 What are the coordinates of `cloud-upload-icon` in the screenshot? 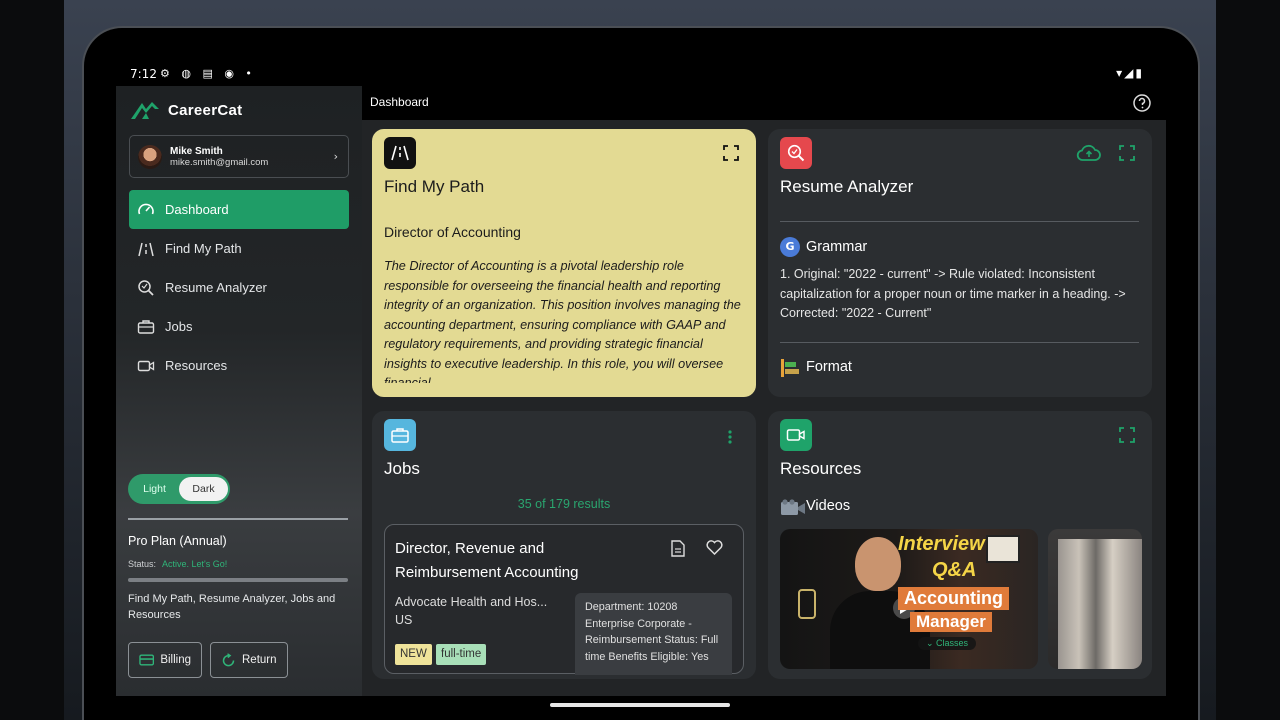 It's located at (1089, 153).